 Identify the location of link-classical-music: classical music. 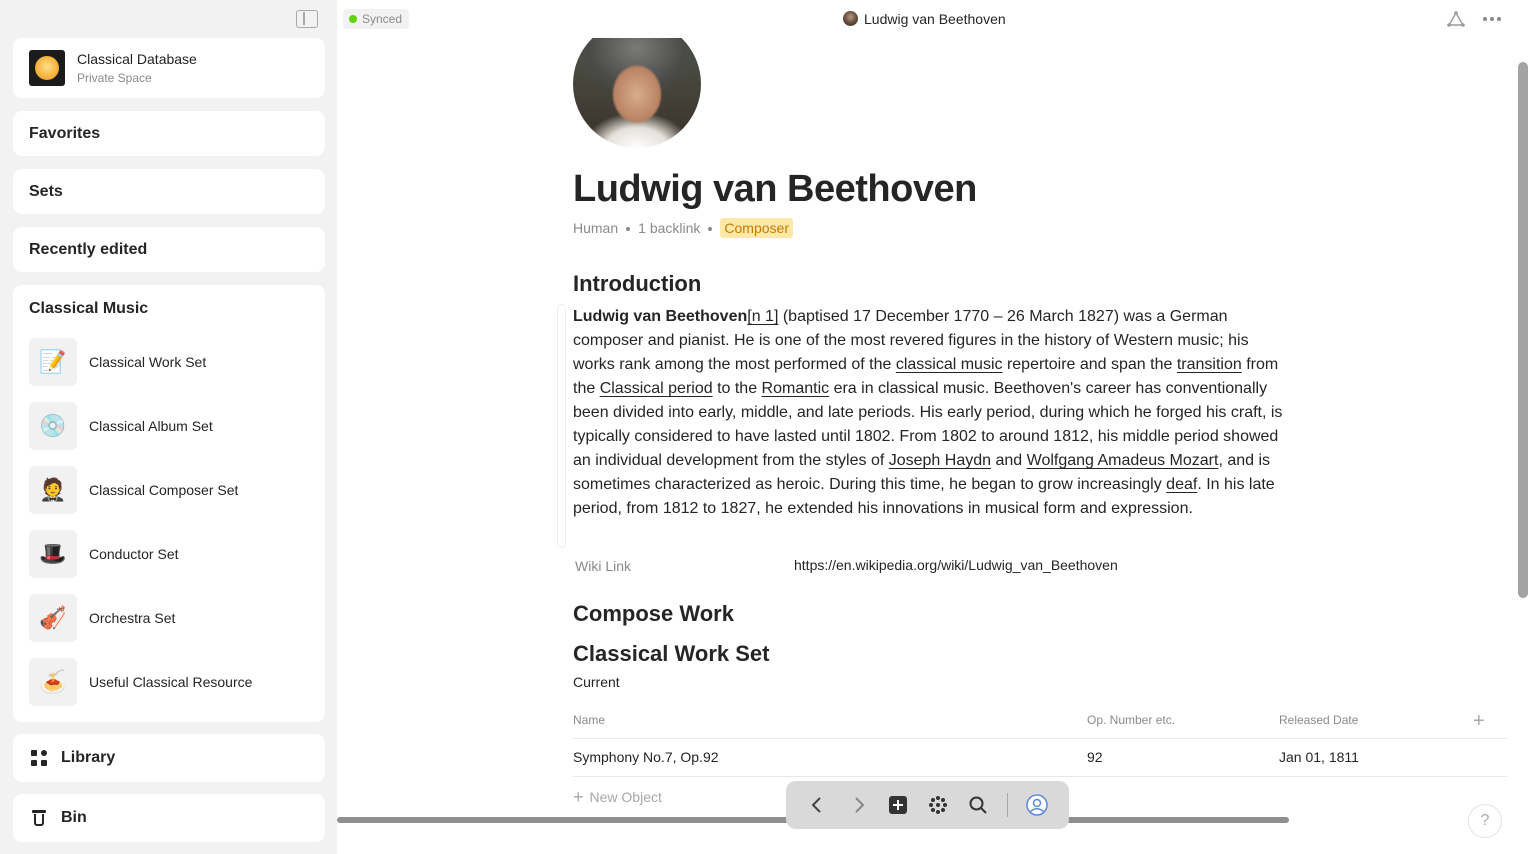
(949, 364).